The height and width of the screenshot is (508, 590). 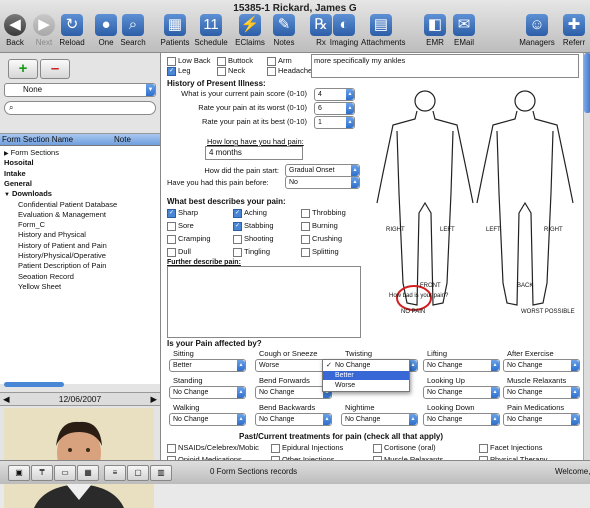 I want to click on checkbox-label-throbbing: Throbbing, so click(x=329, y=212).